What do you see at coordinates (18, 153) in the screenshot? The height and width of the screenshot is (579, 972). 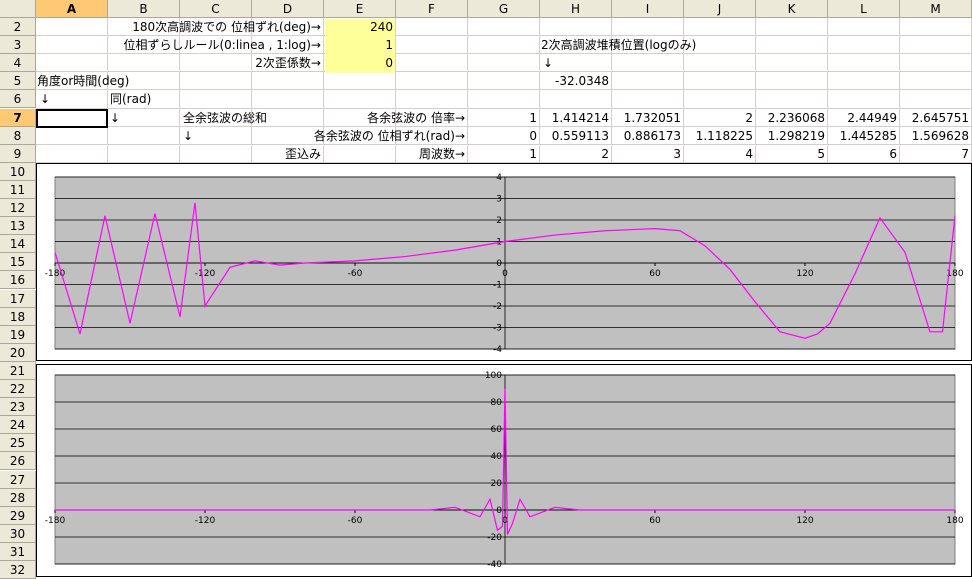 I see `row-header-9: 9` at bounding box center [18, 153].